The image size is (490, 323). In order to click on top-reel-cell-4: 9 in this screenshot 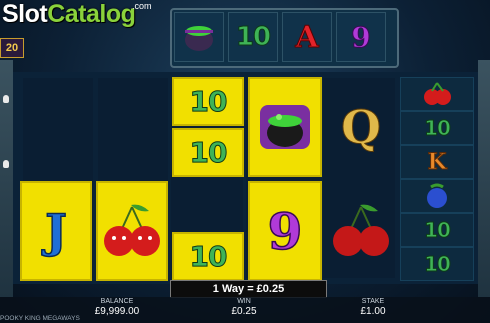, I will do `click(361, 37)`.